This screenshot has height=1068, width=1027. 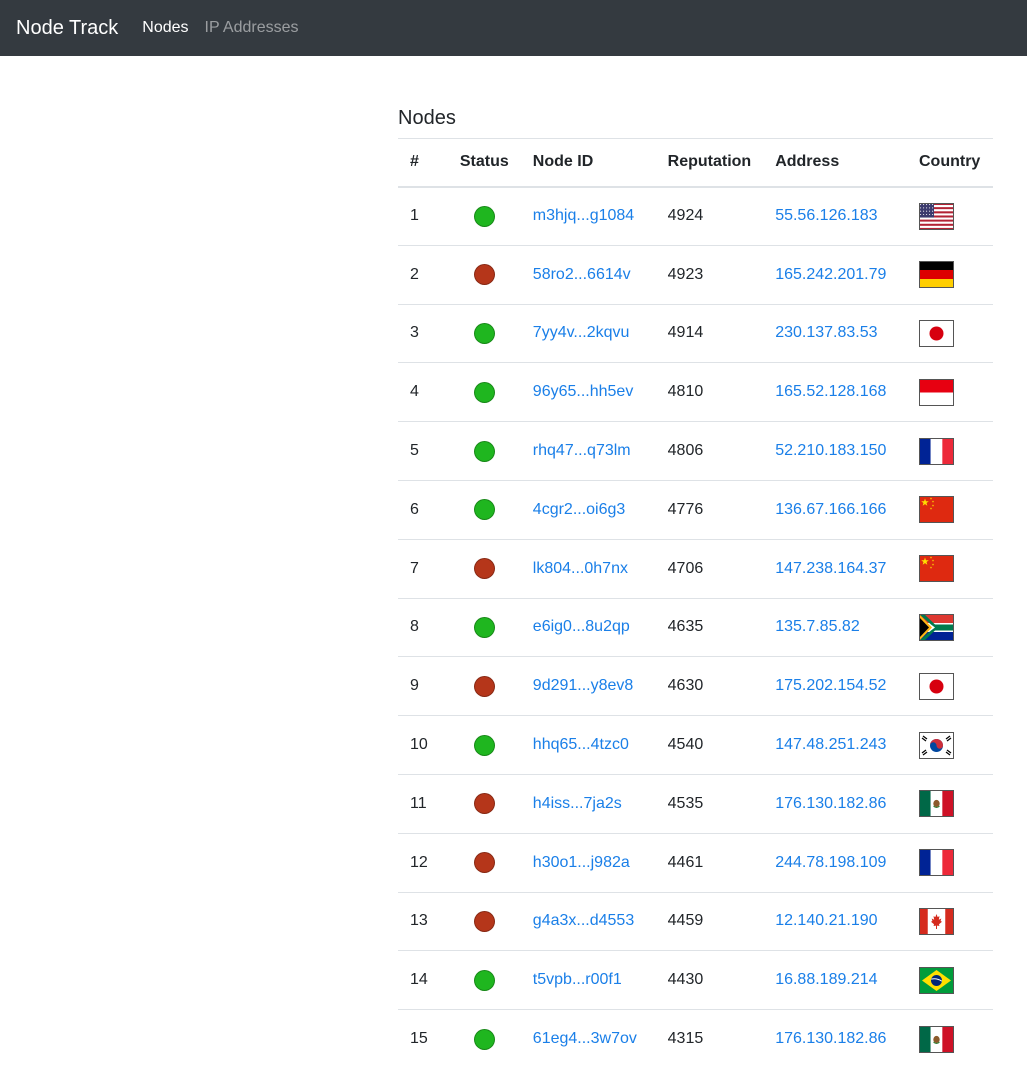 I want to click on table-row: 13 g4a3x...d4553 4459 12.140.21.190, so click(x=695, y=921).